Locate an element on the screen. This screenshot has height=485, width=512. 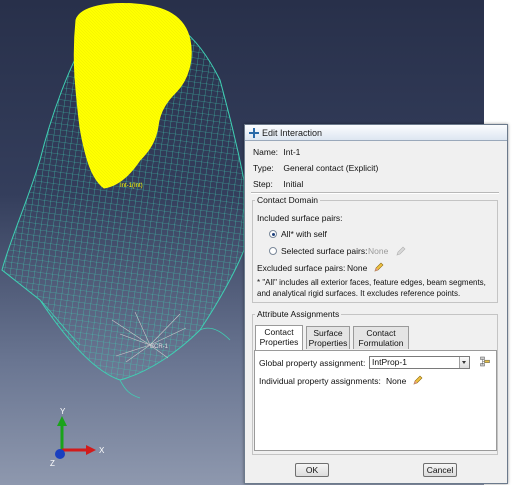
selected-pairs-value: None is located at coordinates (378, 251).